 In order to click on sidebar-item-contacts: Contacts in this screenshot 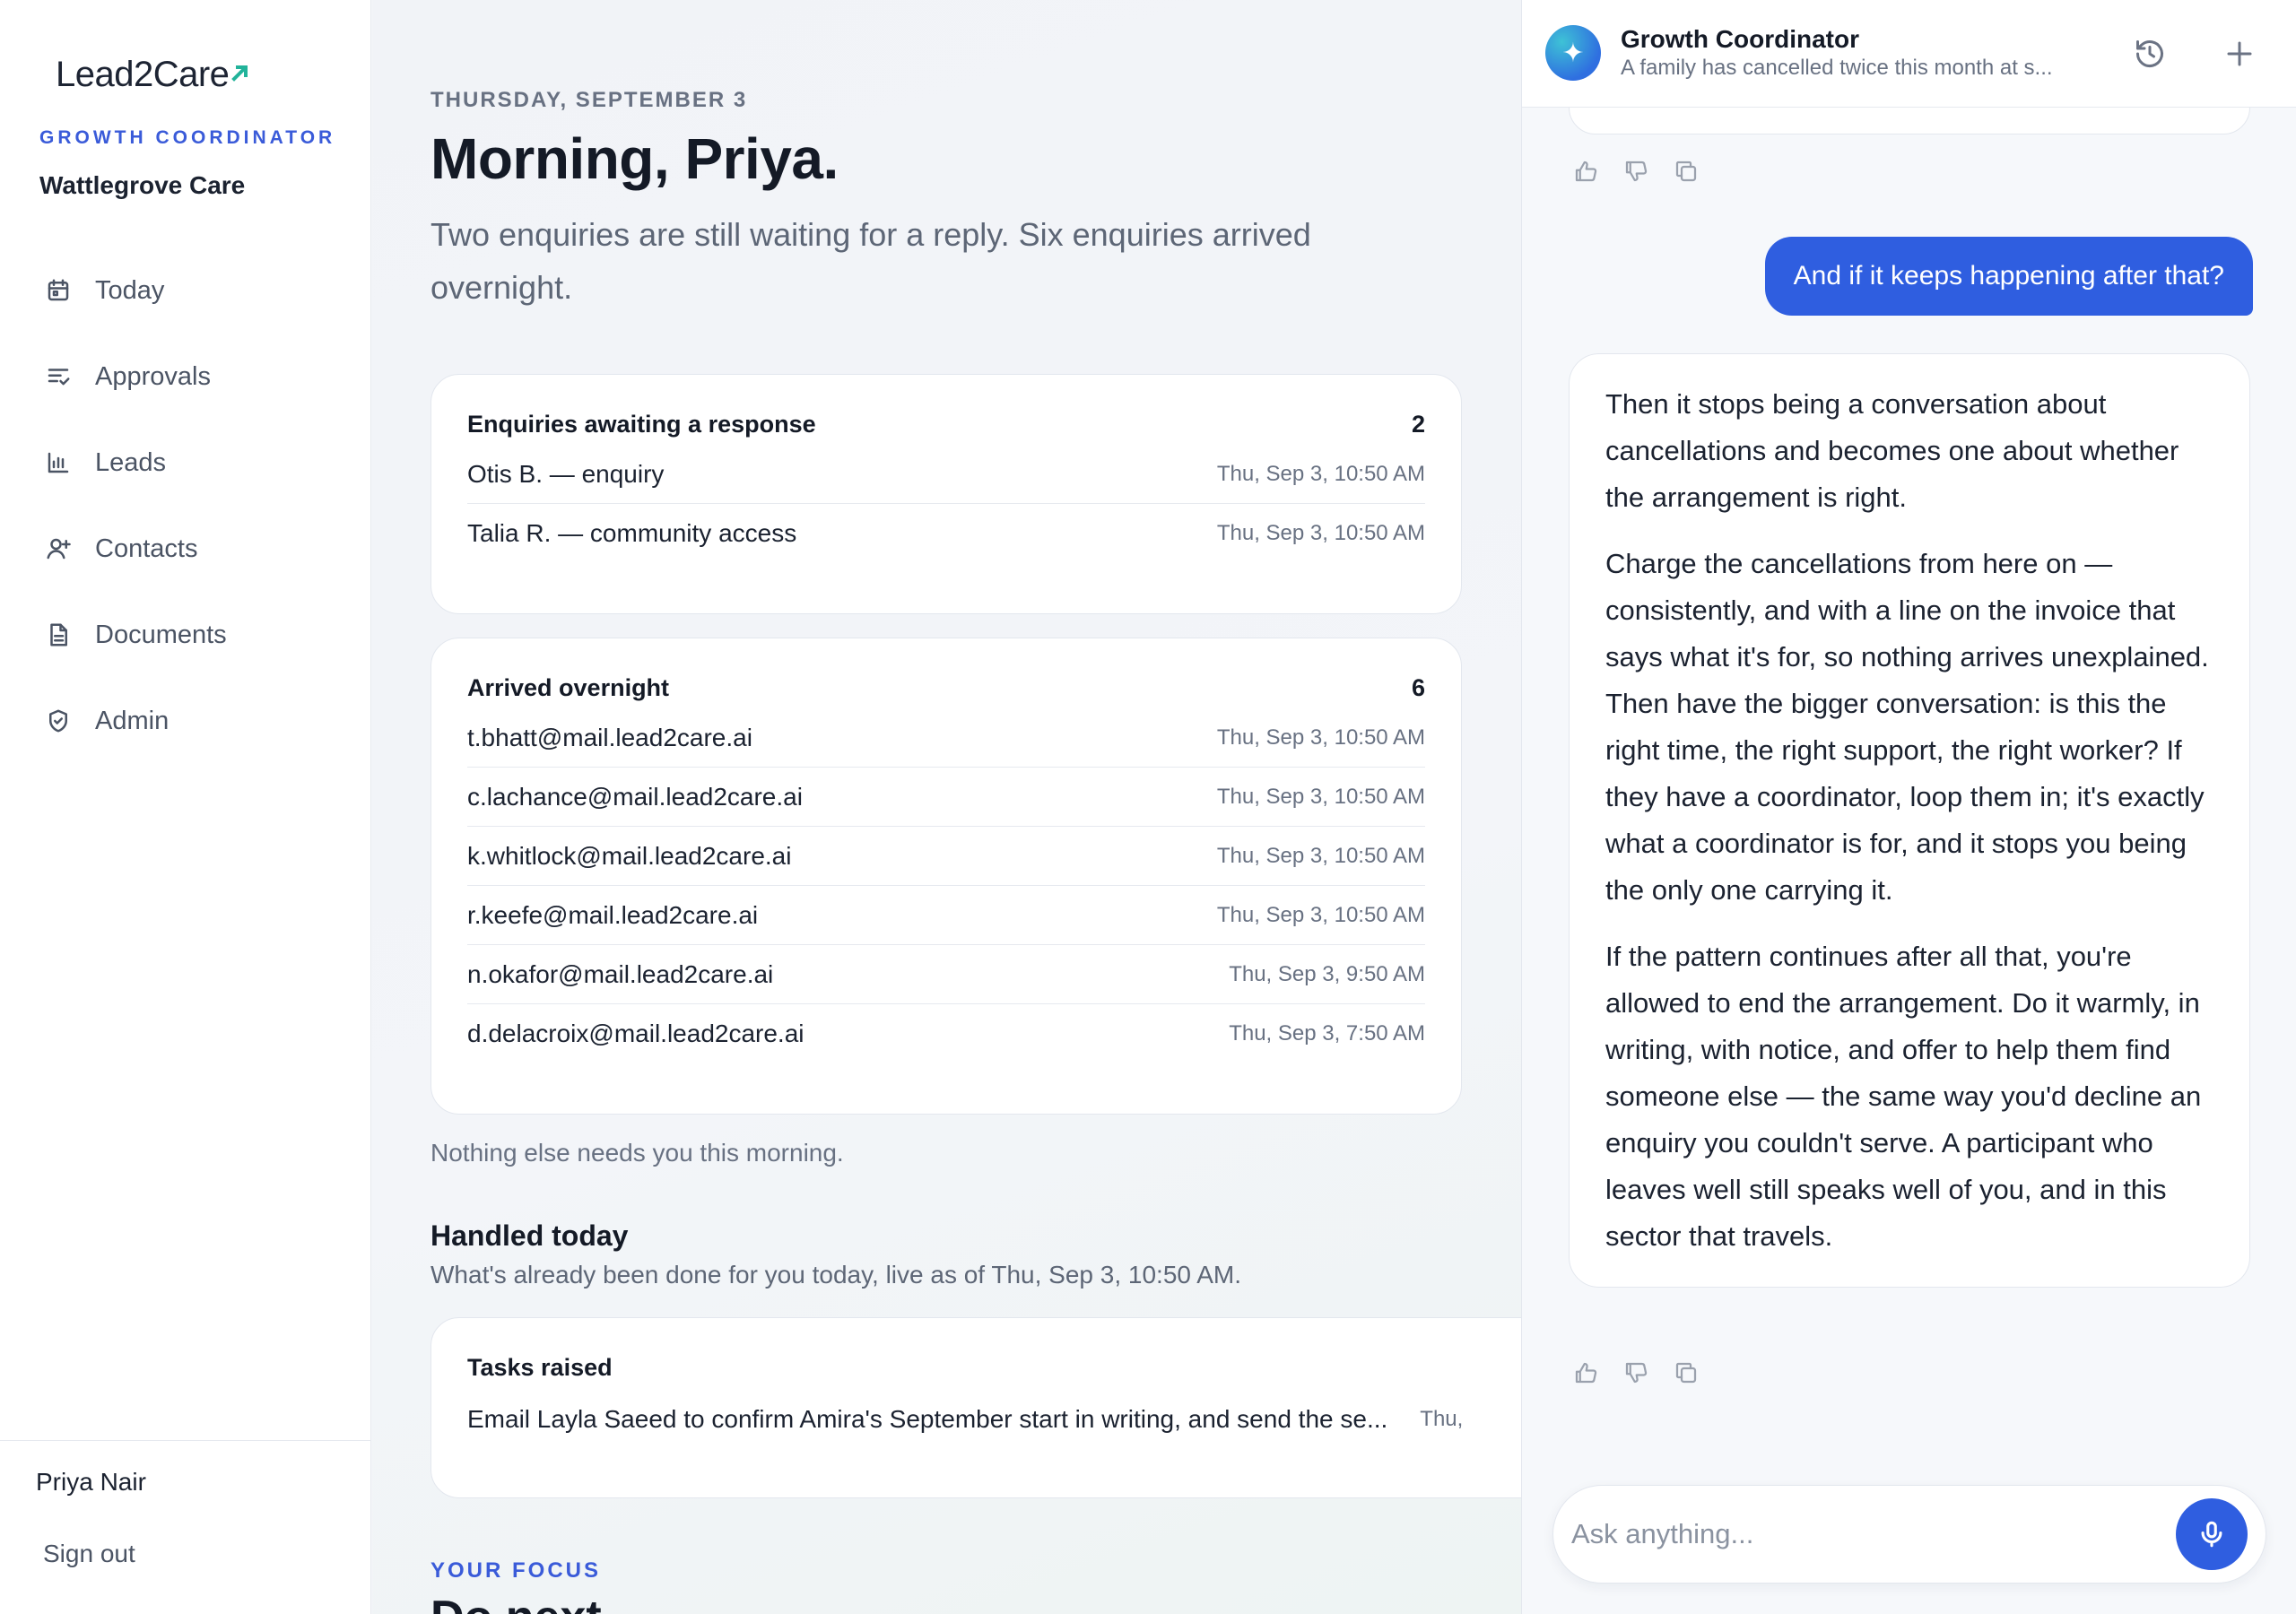, I will do `click(185, 549)`.